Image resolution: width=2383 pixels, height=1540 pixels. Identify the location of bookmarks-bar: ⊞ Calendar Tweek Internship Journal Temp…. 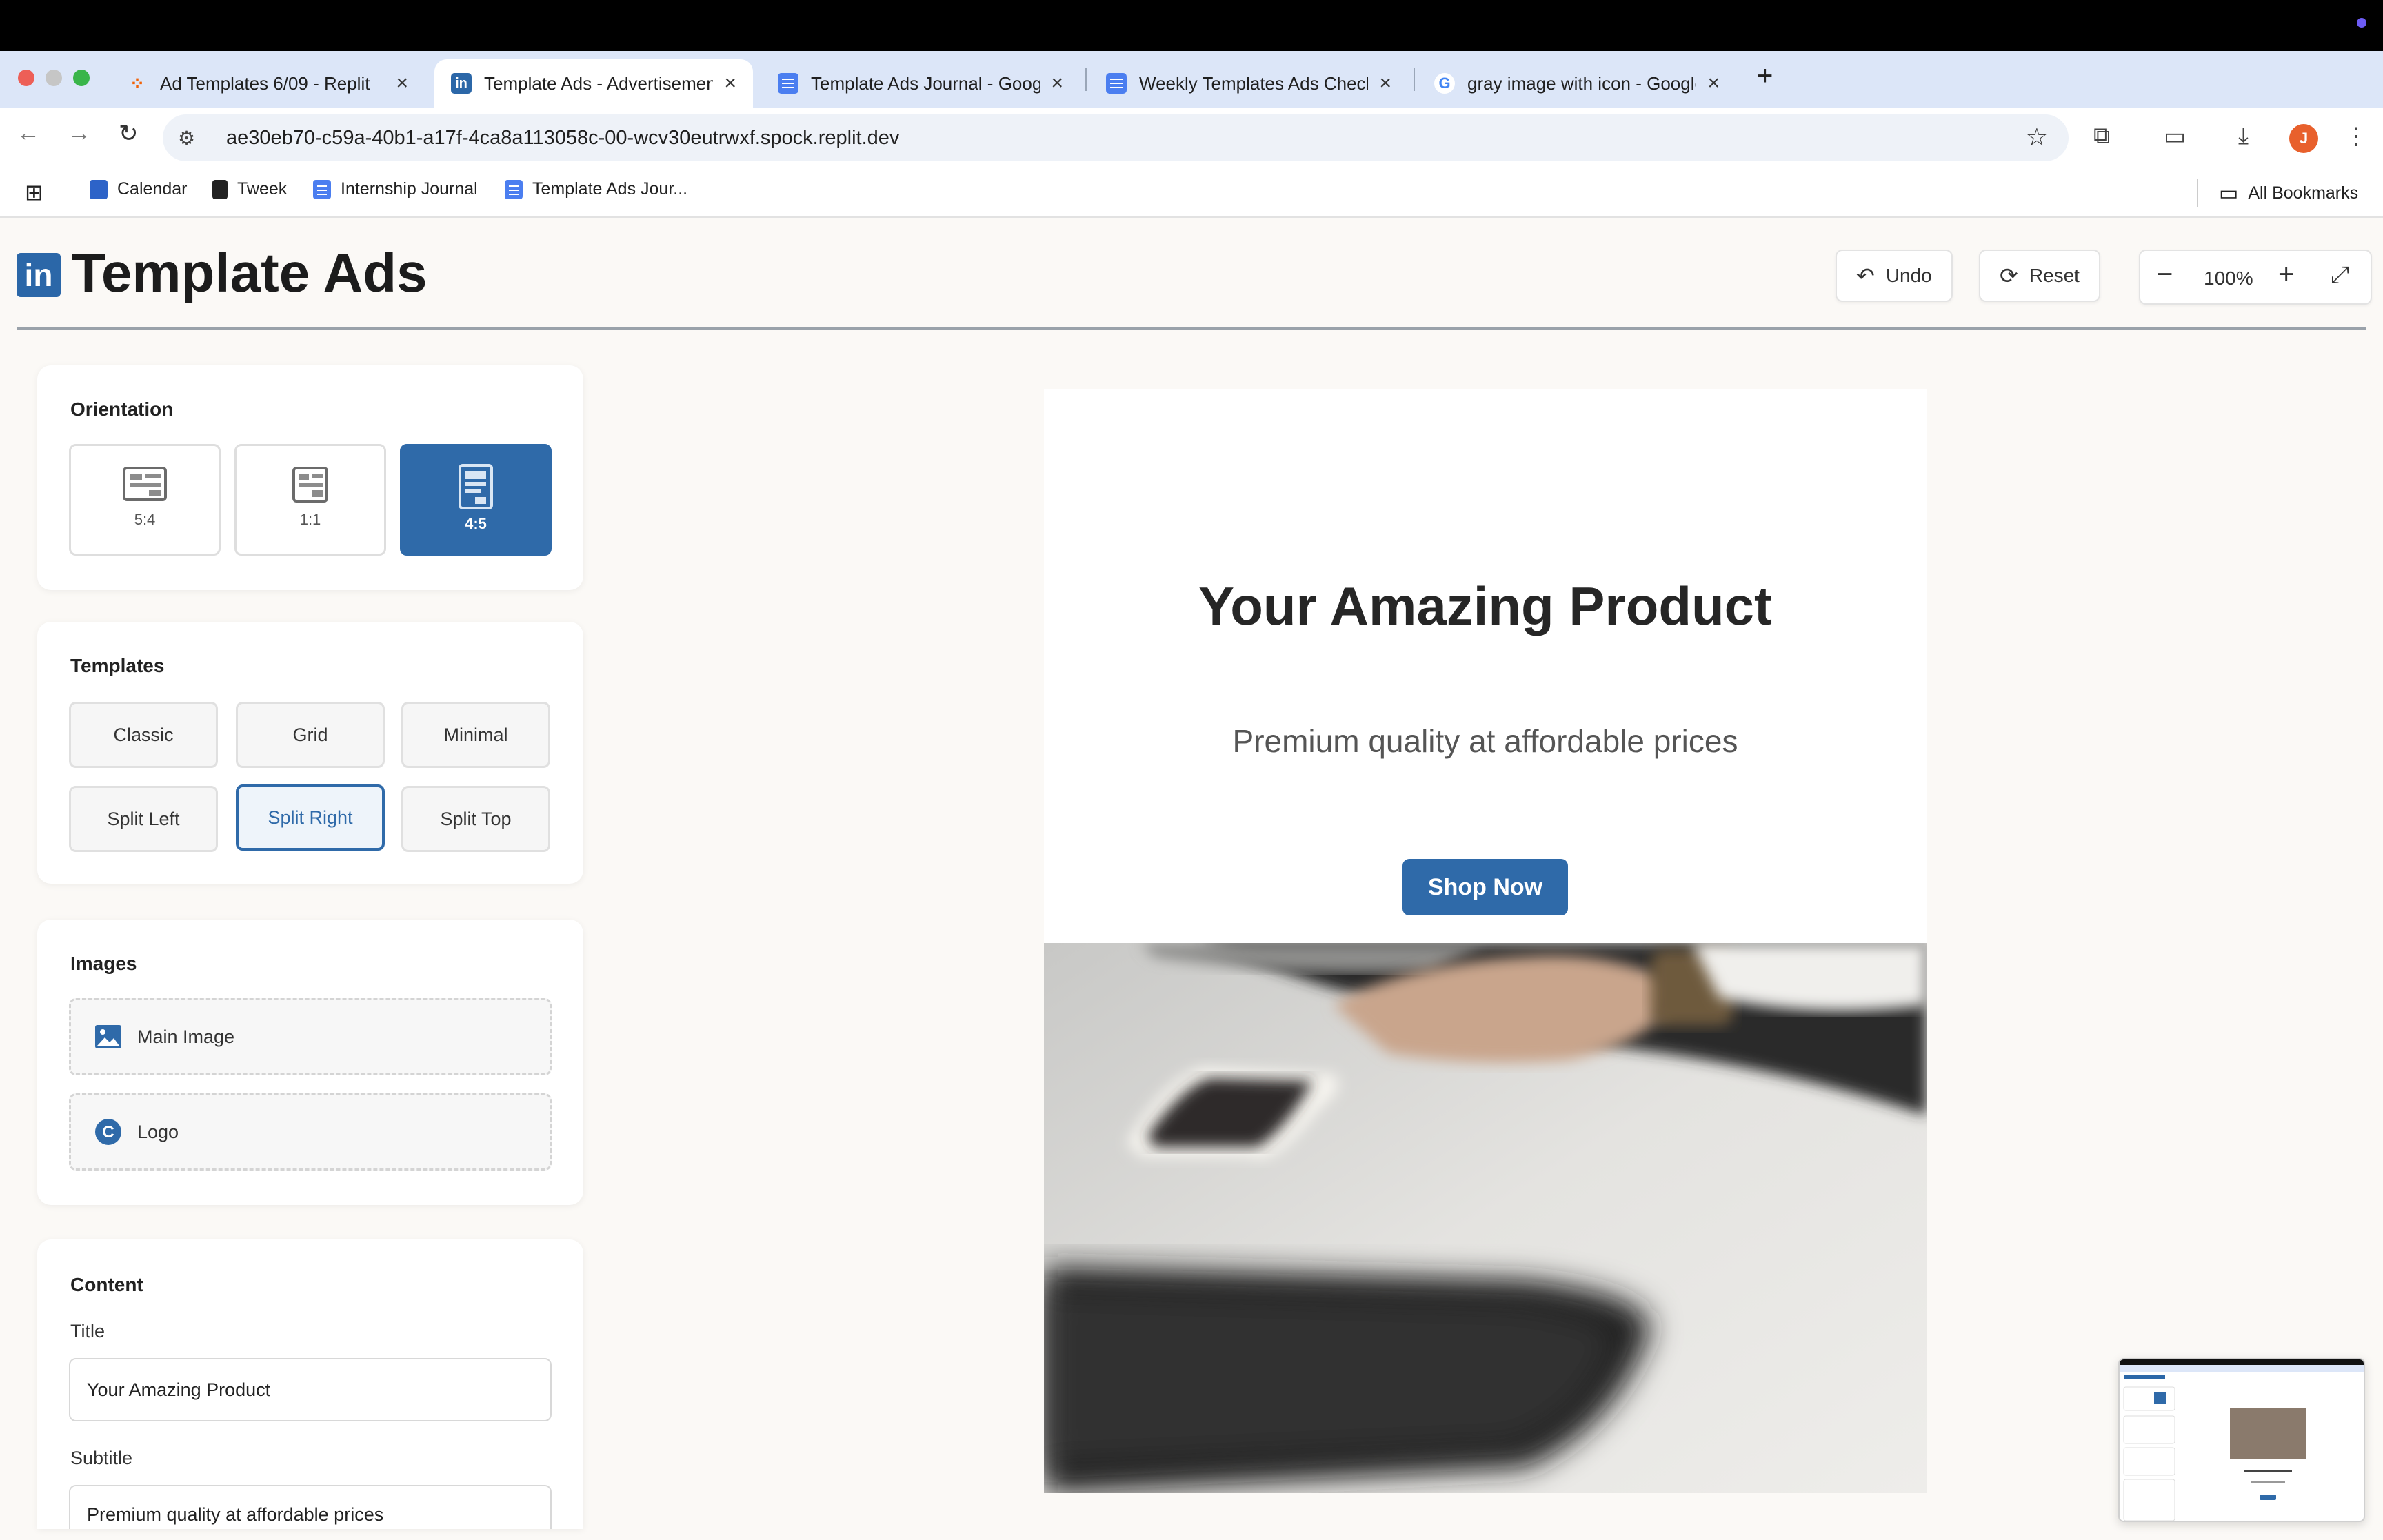
(1191, 193).